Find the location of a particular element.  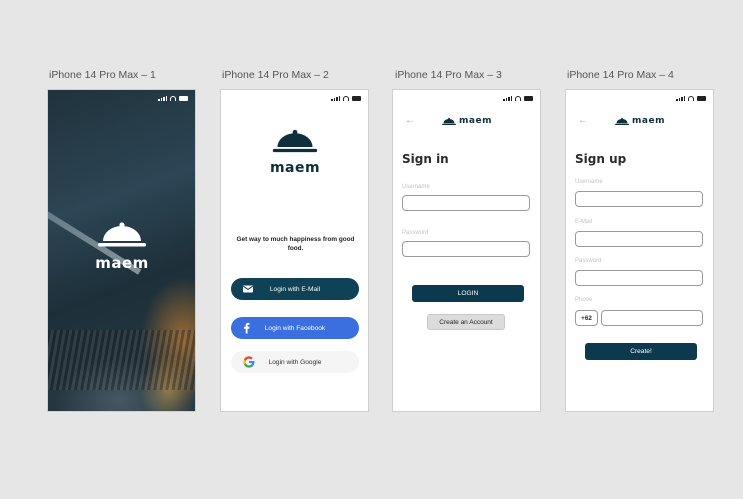

grill-grate-decoration is located at coordinates (121, 360).